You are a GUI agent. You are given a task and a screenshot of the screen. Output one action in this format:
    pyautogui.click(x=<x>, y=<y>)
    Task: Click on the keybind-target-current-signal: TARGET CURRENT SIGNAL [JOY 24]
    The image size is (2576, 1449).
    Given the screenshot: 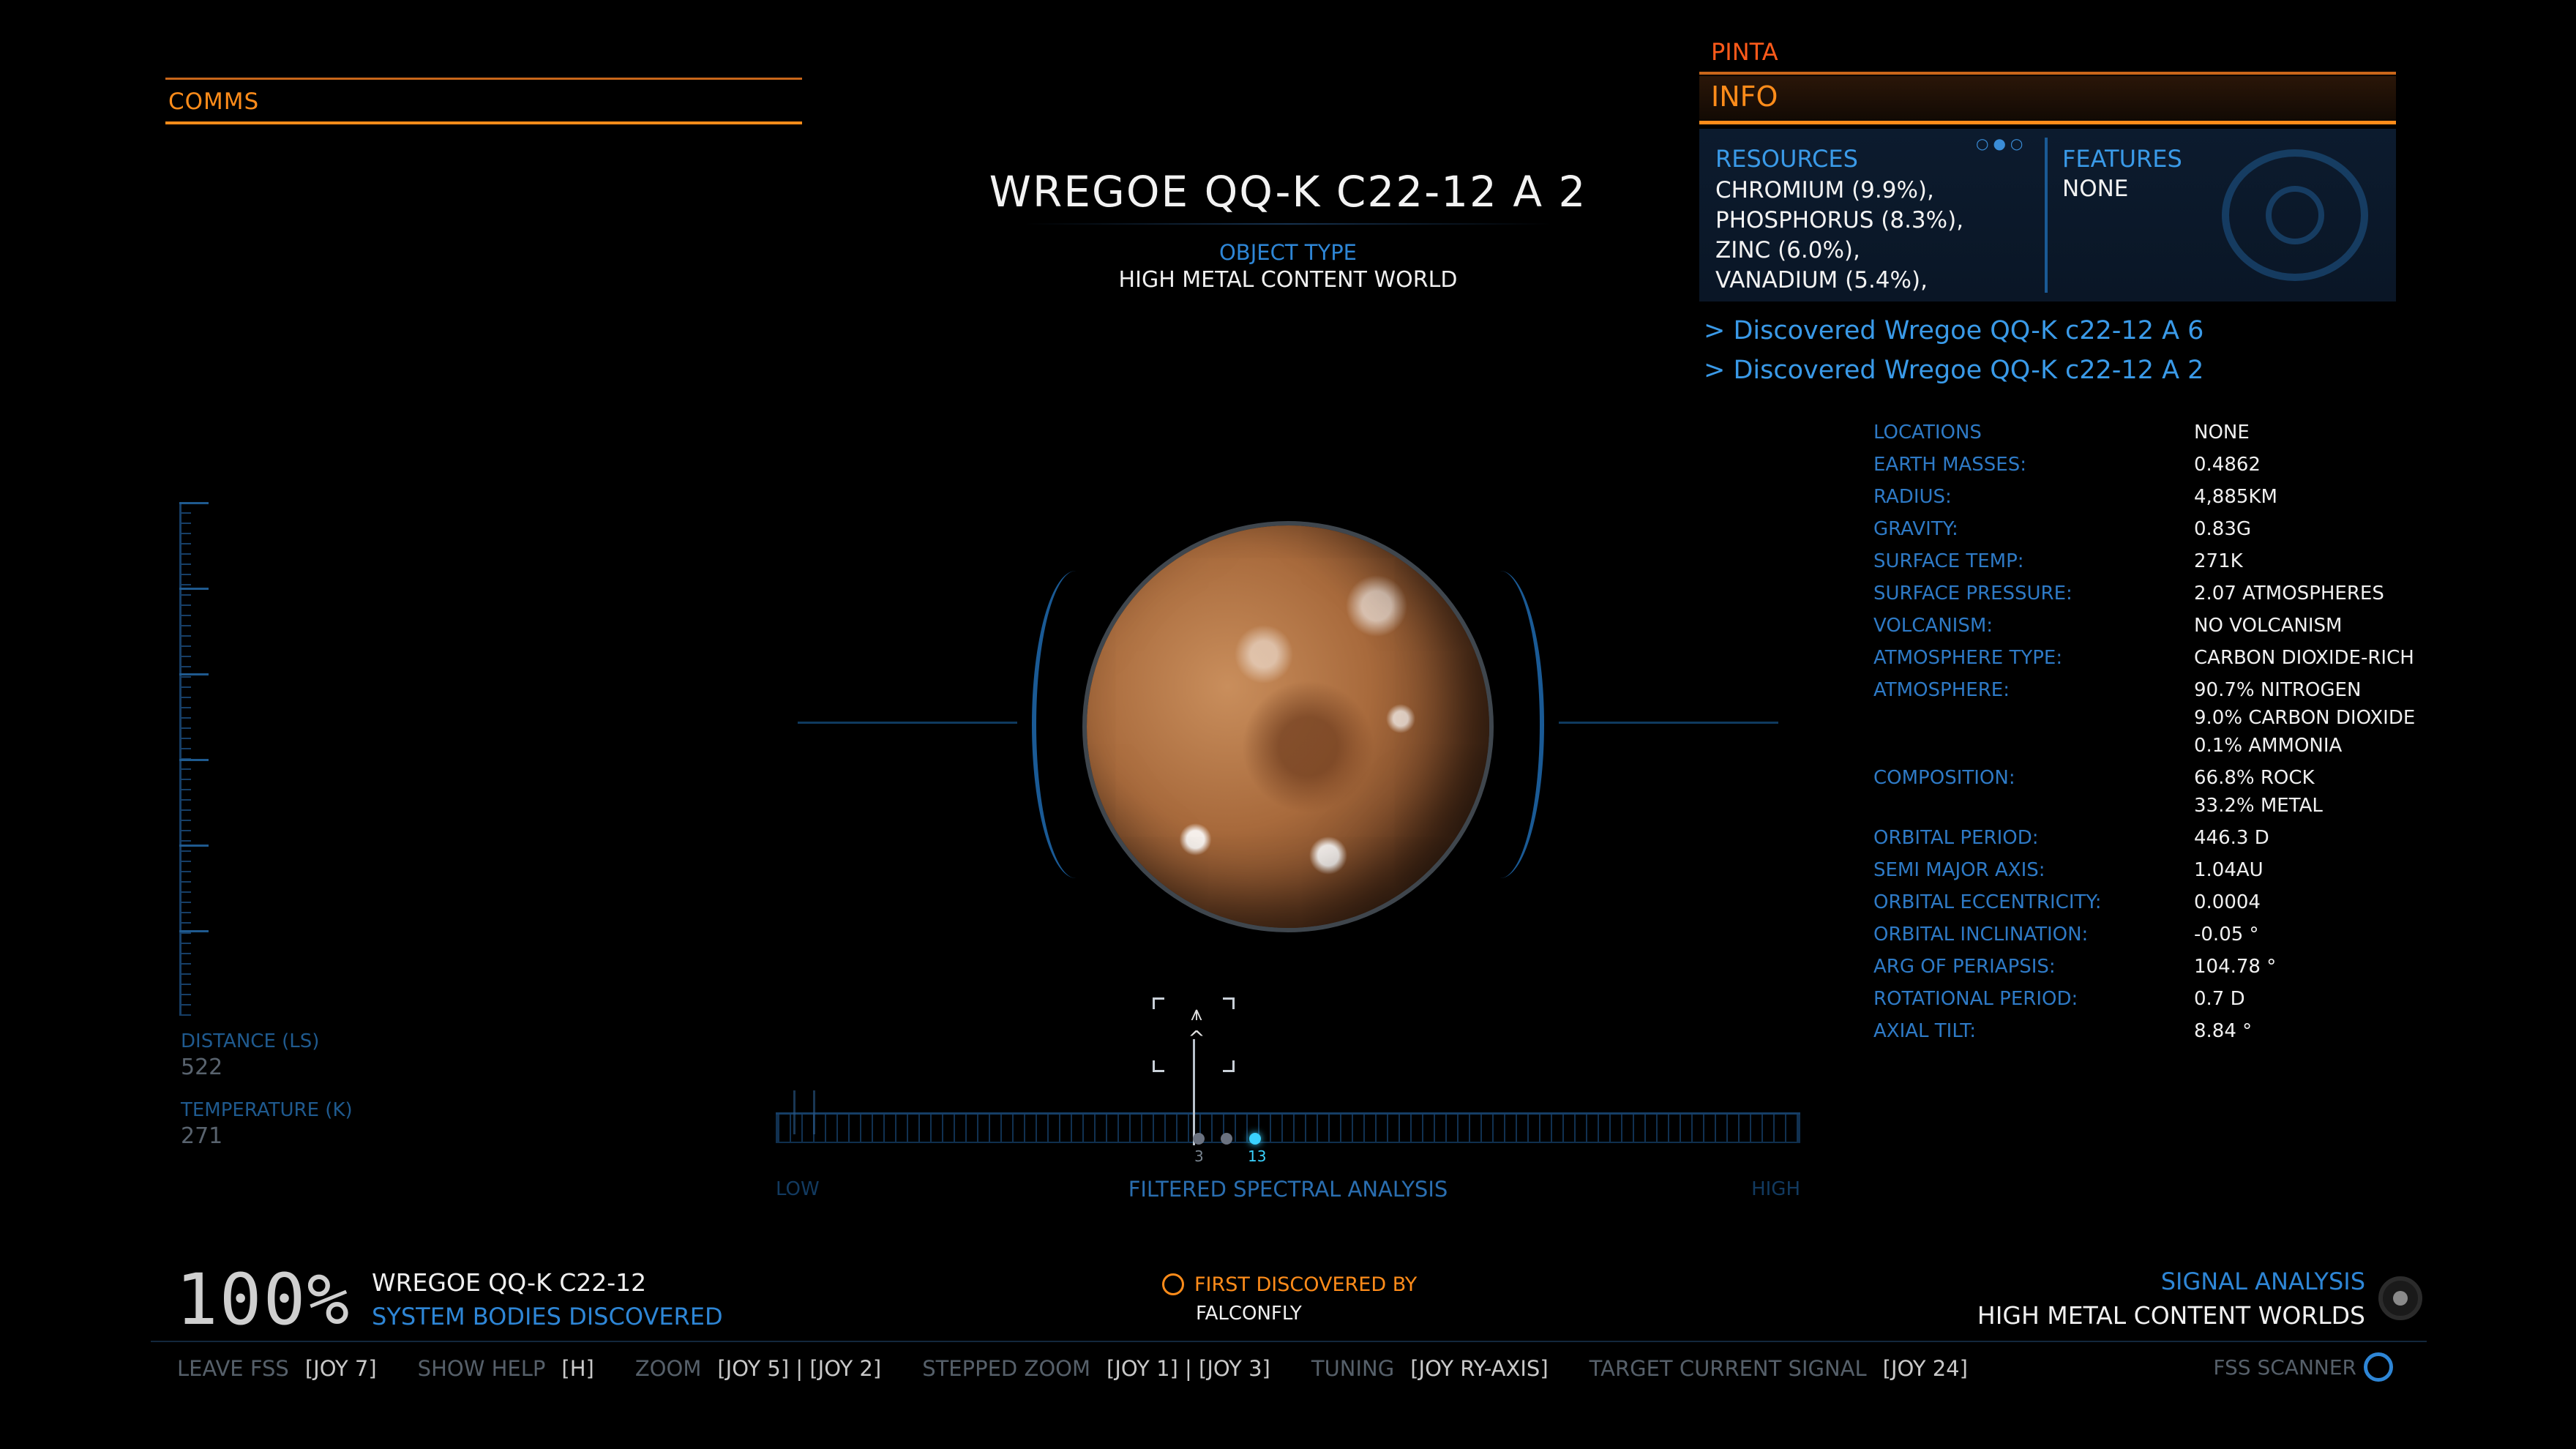 What is the action you would take?
    pyautogui.click(x=1779, y=1370)
    